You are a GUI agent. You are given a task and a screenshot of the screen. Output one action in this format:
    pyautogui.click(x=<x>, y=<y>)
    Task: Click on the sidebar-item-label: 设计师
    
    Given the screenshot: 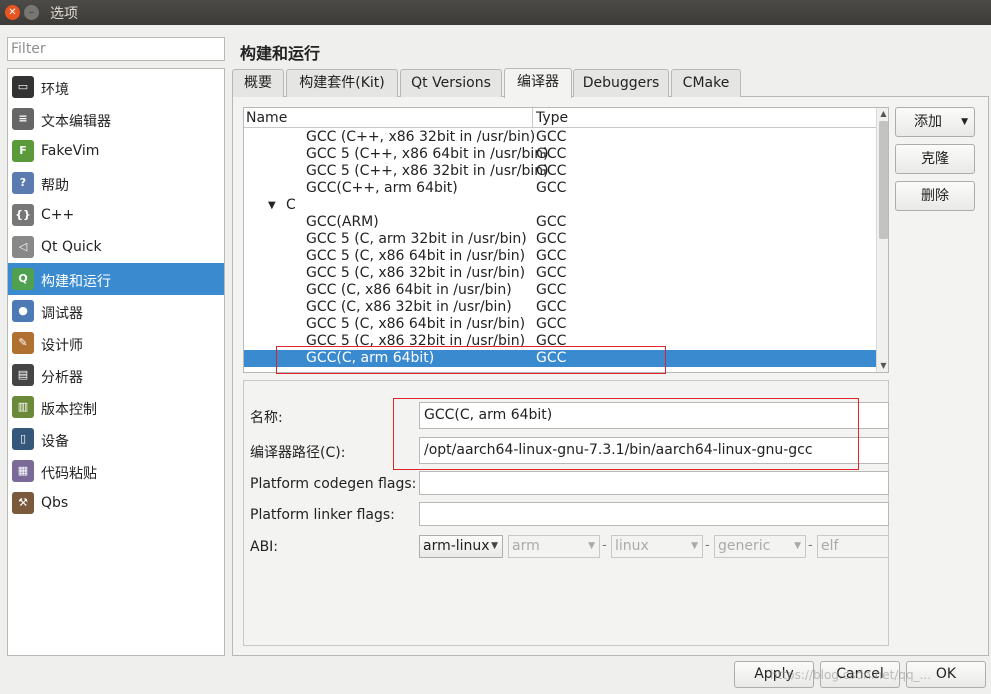 What is the action you would take?
    pyautogui.click(x=62, y=346)
    